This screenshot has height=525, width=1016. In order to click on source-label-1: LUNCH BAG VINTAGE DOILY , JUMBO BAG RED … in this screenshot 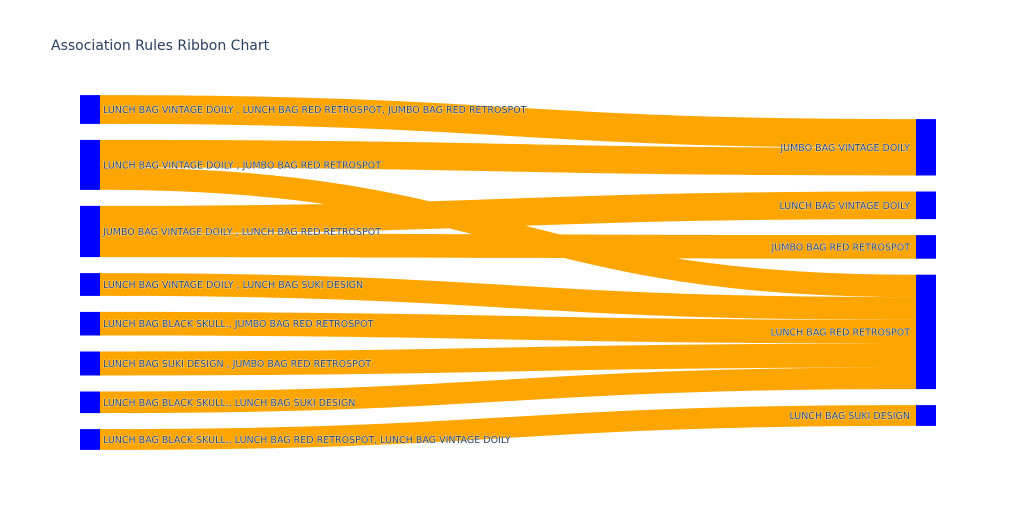, I will do `click(242, 165)`.